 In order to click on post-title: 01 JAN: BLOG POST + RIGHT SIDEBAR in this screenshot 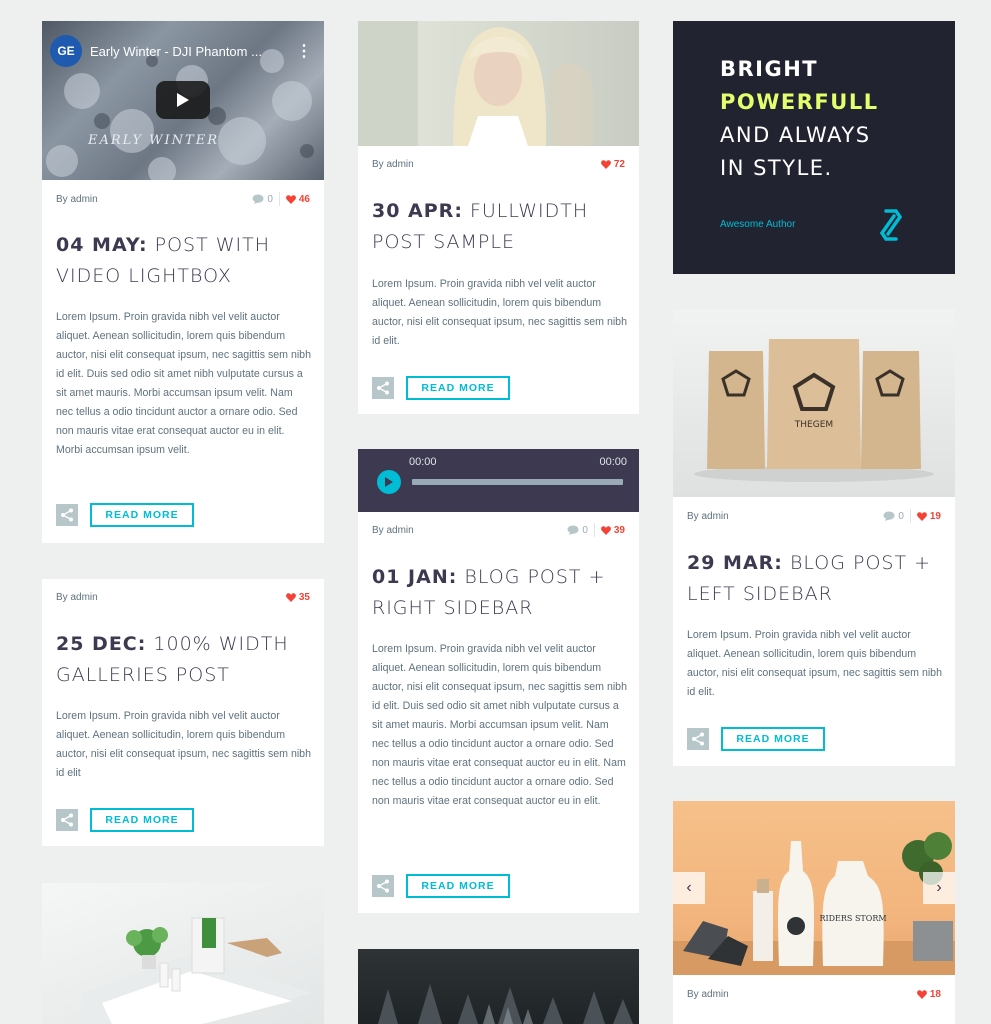, I will do `click(499, 593)`.